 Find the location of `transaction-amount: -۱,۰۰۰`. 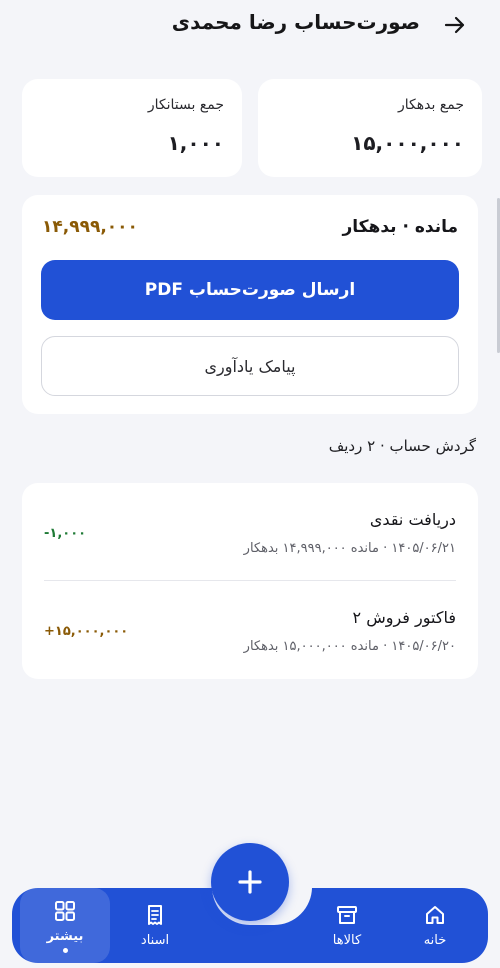

transaction-amount: -۱,۰۰۰ is located at coordinates (65, 533).